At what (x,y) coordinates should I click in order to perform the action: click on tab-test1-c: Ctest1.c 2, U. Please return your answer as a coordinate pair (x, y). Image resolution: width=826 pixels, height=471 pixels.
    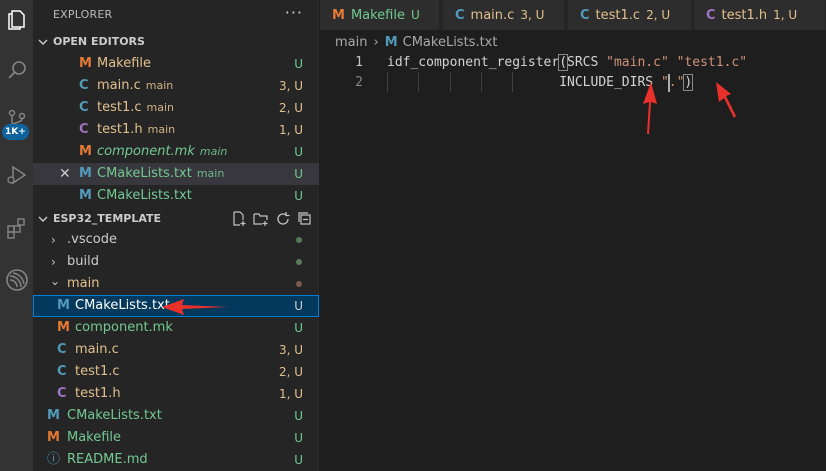
    Looking at the image, I should click on (630, 15).